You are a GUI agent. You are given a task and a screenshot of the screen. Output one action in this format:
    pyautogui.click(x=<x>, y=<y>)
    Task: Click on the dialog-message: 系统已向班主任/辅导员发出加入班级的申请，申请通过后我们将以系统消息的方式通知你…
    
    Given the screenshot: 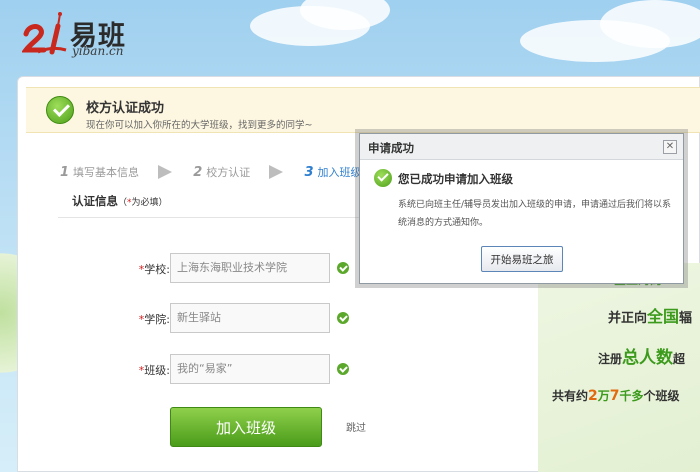 What is the action you would take?
    pyautogui.click(x=535, y=214)
    